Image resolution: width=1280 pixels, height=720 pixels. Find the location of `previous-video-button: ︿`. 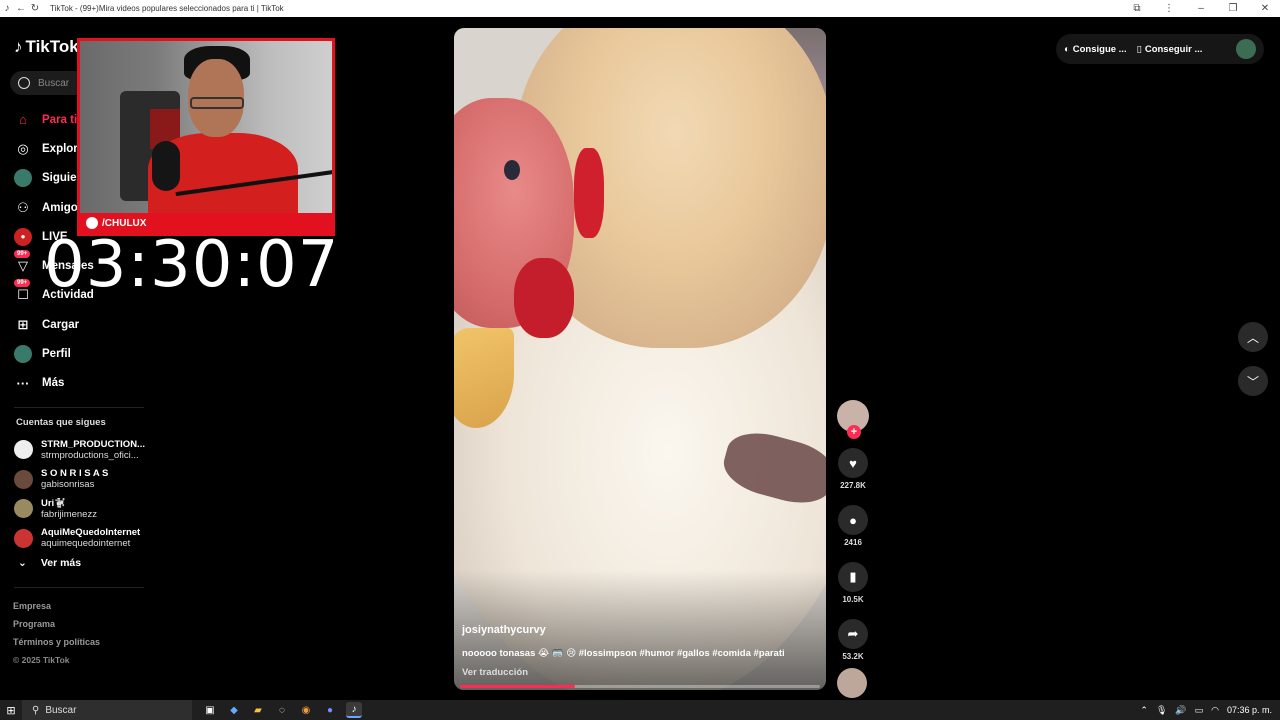

previous-video-button: ︿ is located at coordinates (1253, 337).